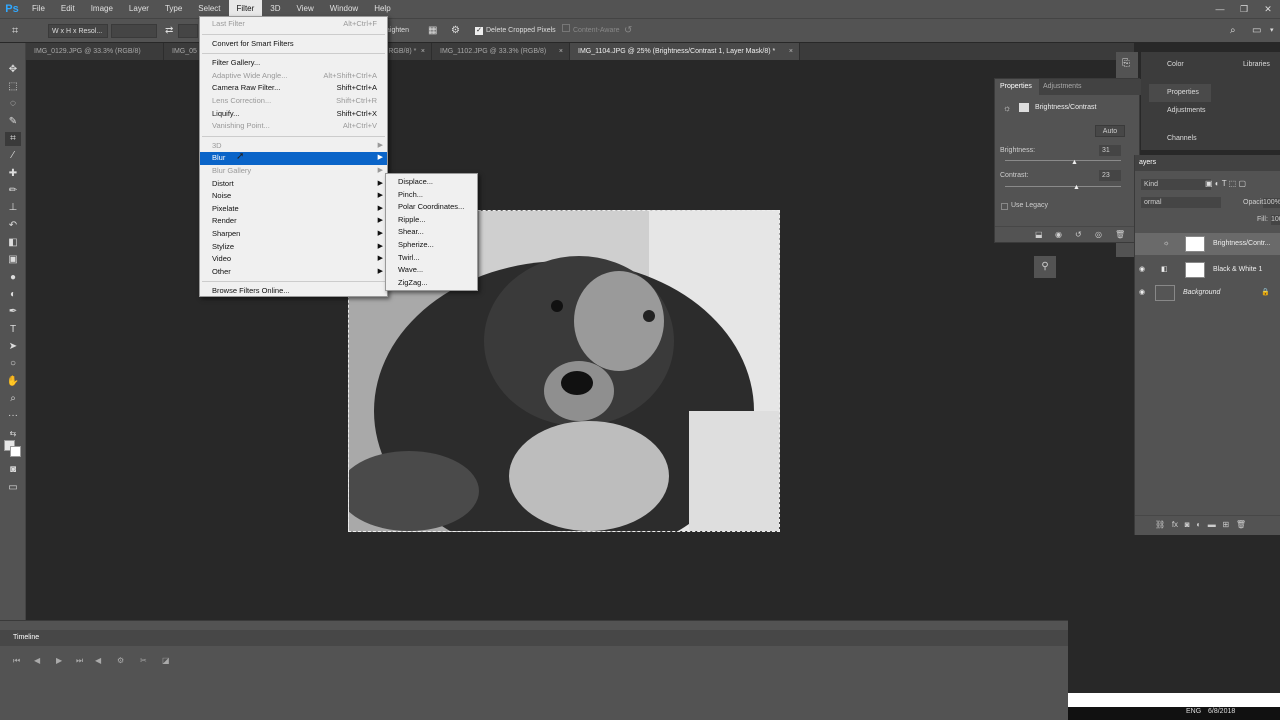 The width and height of the screenshot is (1280, 720). What do you see at coordinates (1058, 234) in the screenshot?
I see `view-previous-icon: ◉` at bounding box center [1058, 234].